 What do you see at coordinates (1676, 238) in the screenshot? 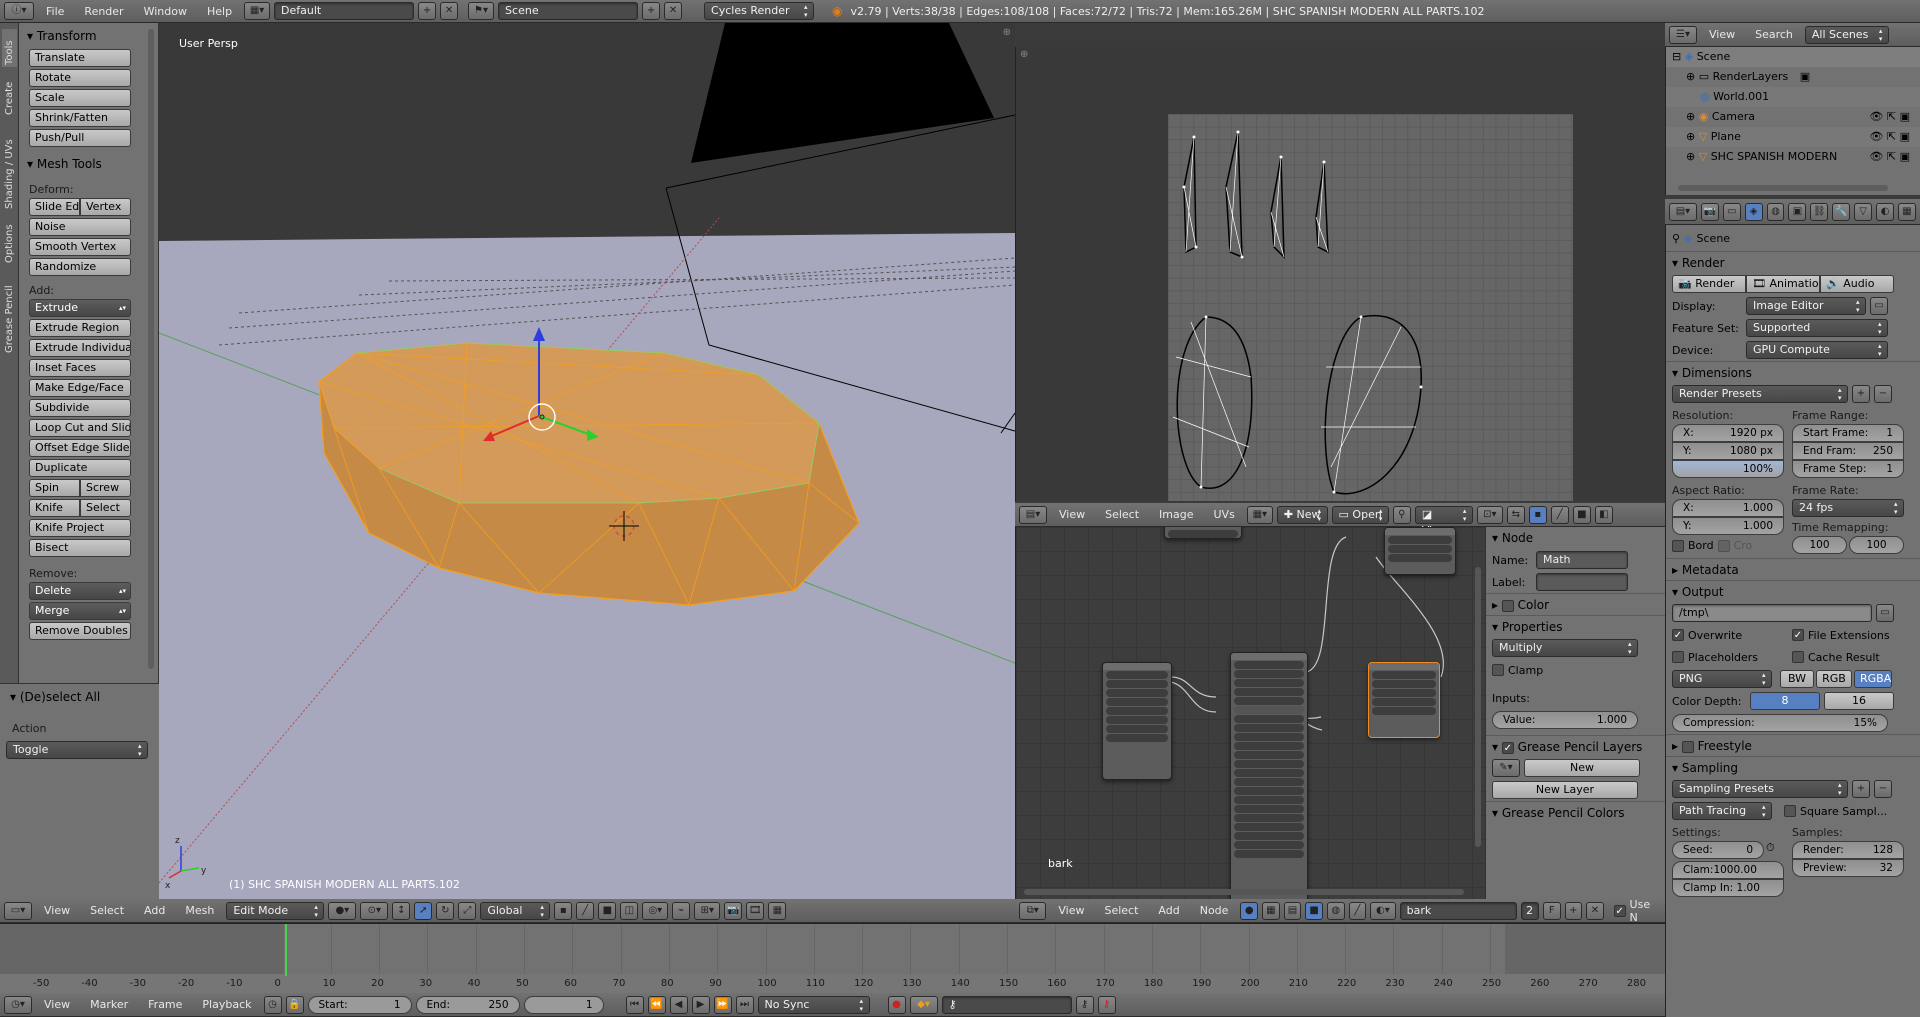
I see `pin-context-icon: ⚲` at bounding box center [1676, 238].